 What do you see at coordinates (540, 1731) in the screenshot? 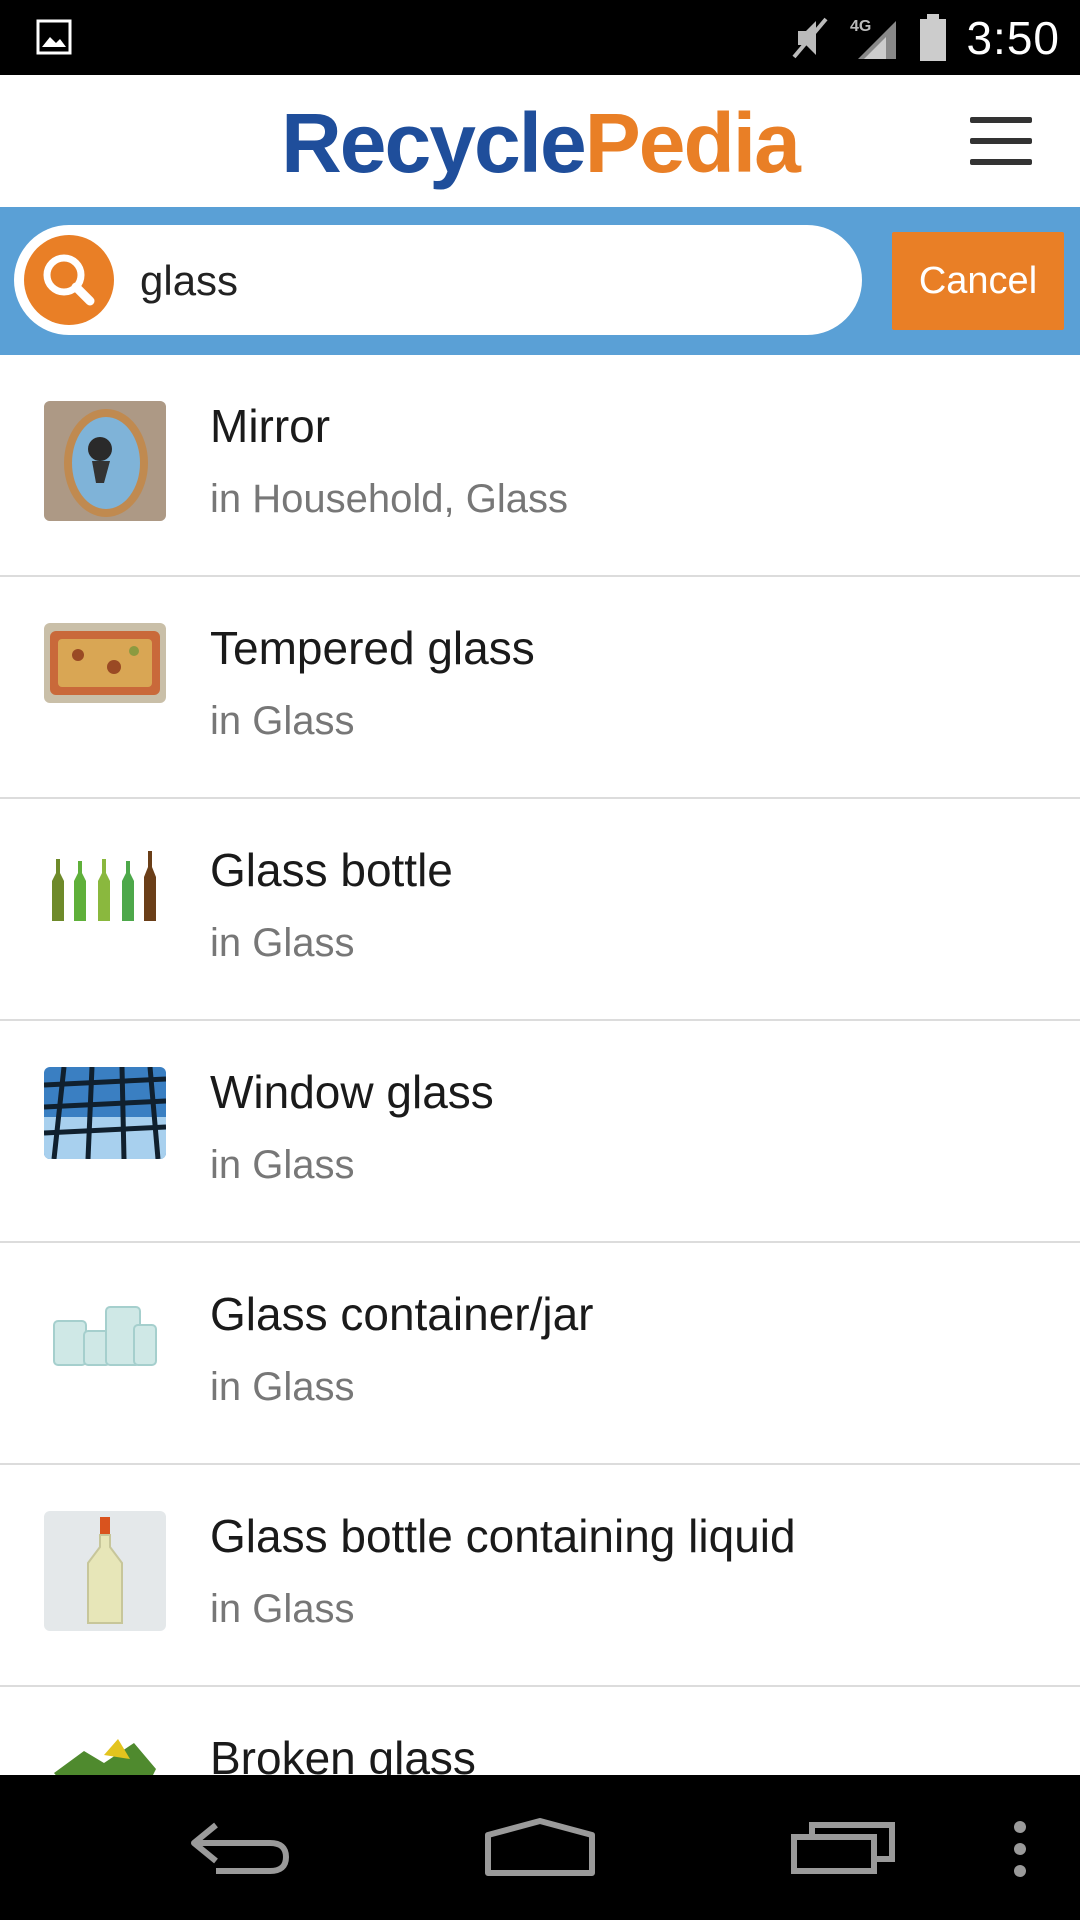
I see `list-item: Broken glass` at bounding box center [540, 1731].